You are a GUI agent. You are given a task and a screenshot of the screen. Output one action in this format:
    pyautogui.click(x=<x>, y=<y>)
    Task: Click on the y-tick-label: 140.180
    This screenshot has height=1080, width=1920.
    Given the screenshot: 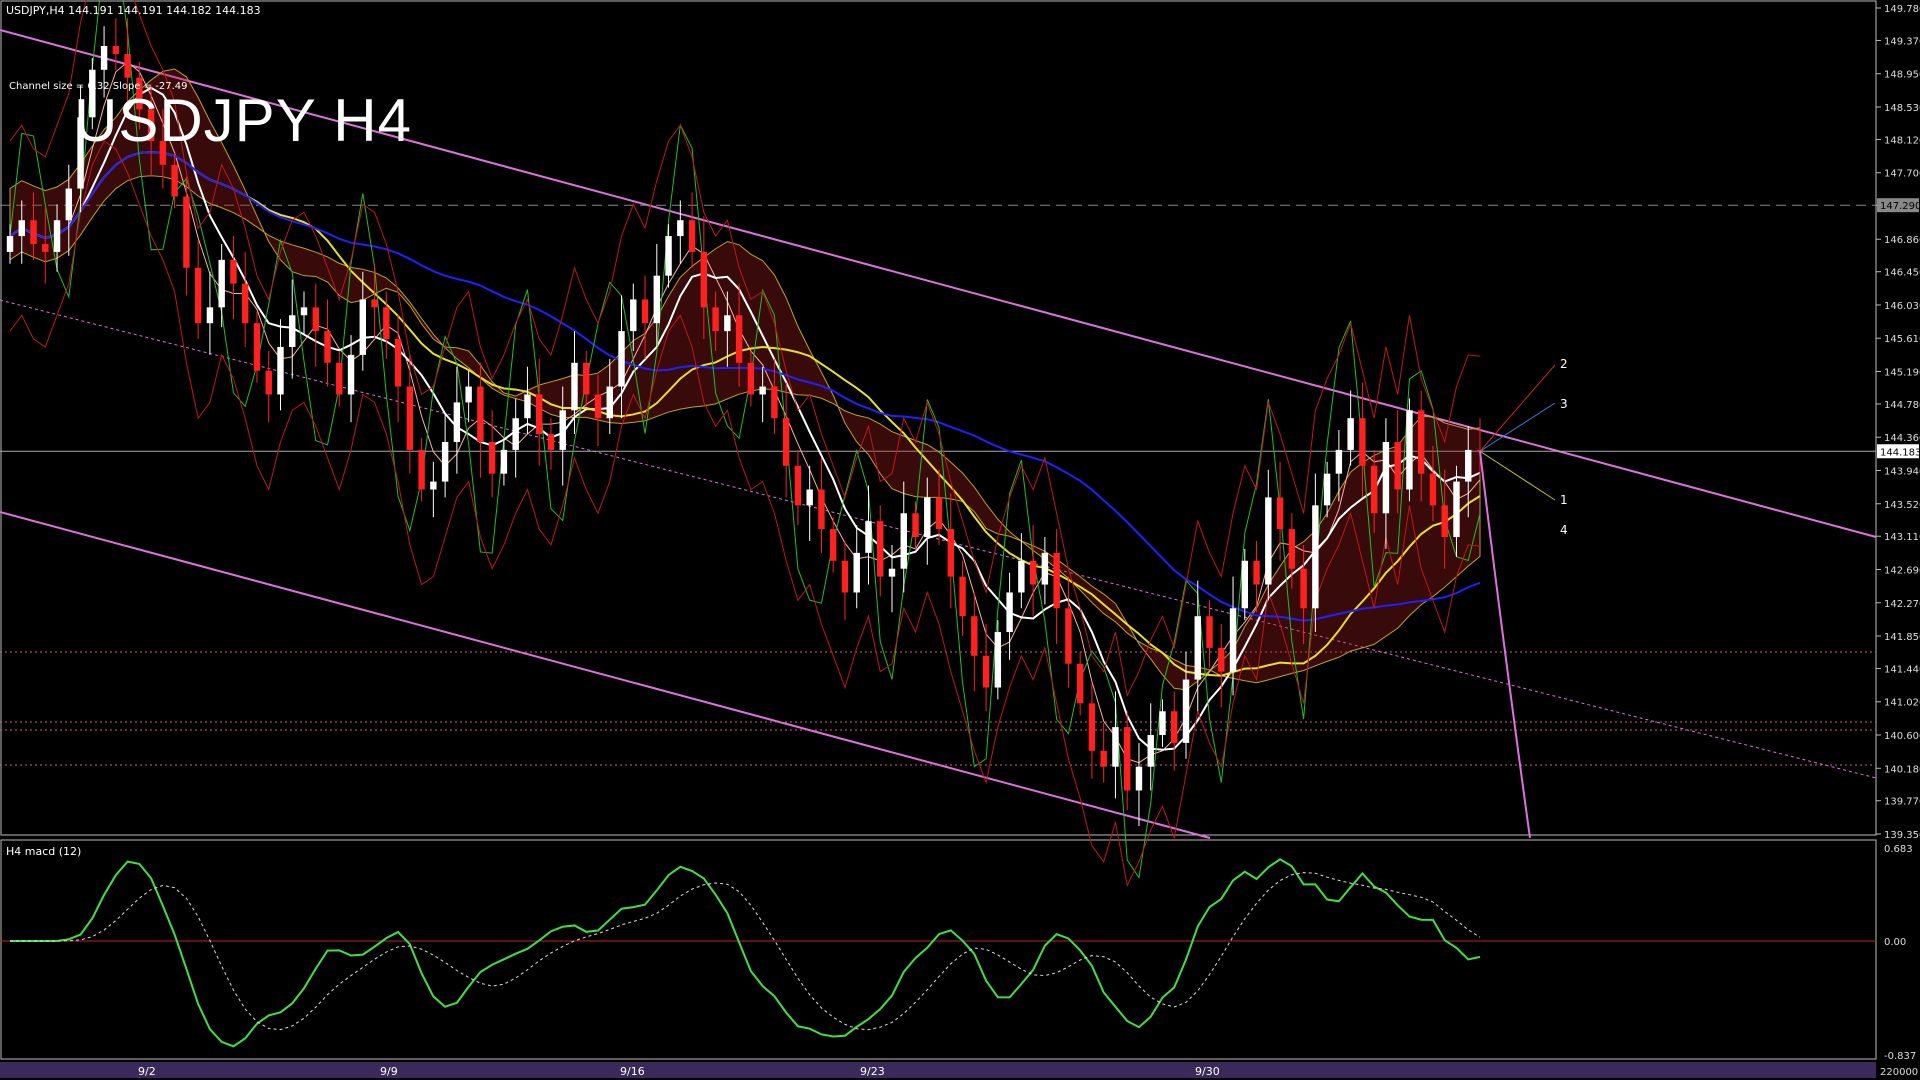 What is the action you would take?
    pyautogui.click(x=1902, y=769)
    